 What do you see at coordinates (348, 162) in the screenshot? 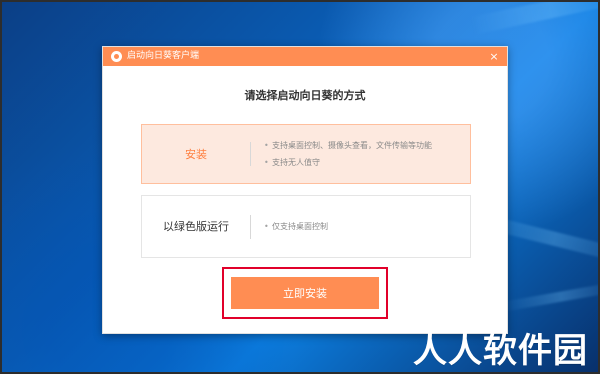
I see `feature-item: • 支持无人值守` at bounding box center [348, 162].